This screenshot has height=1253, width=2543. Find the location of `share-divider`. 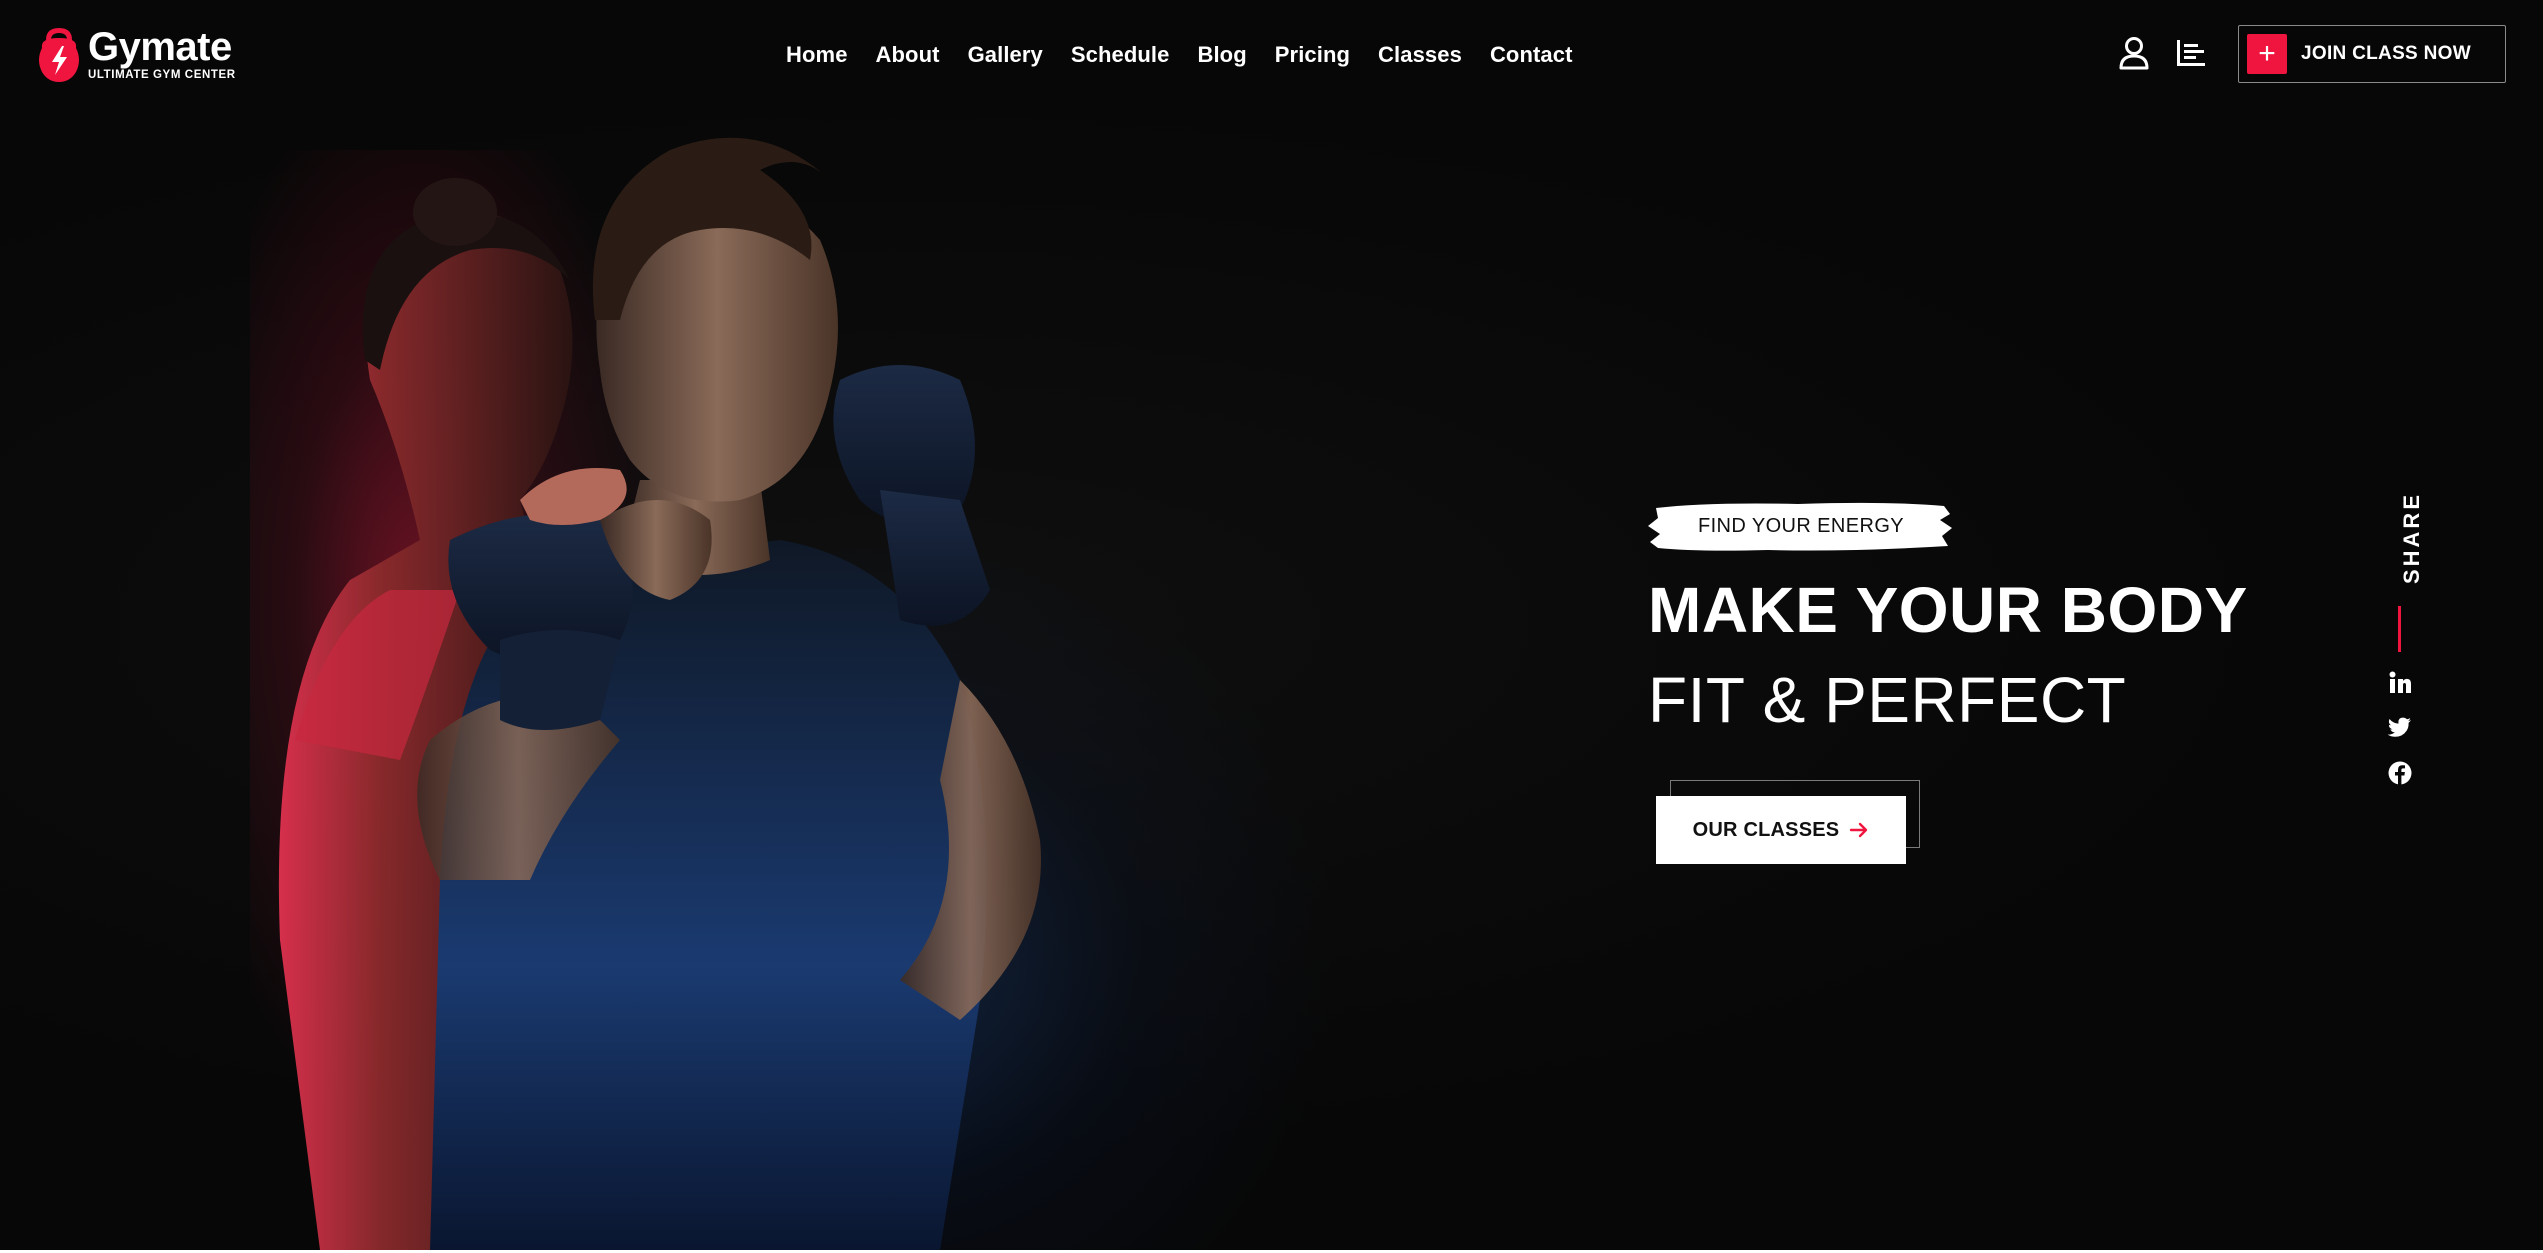

share-divider is located at coordinates (2399, 629).